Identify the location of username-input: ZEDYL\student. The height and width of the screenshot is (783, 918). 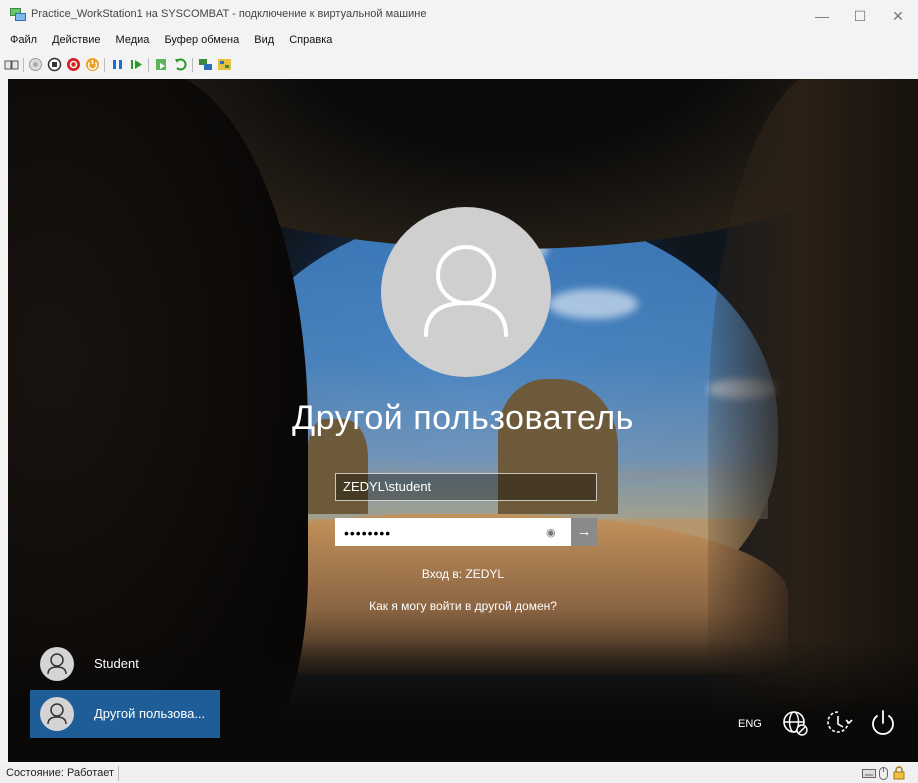
(466, 487).